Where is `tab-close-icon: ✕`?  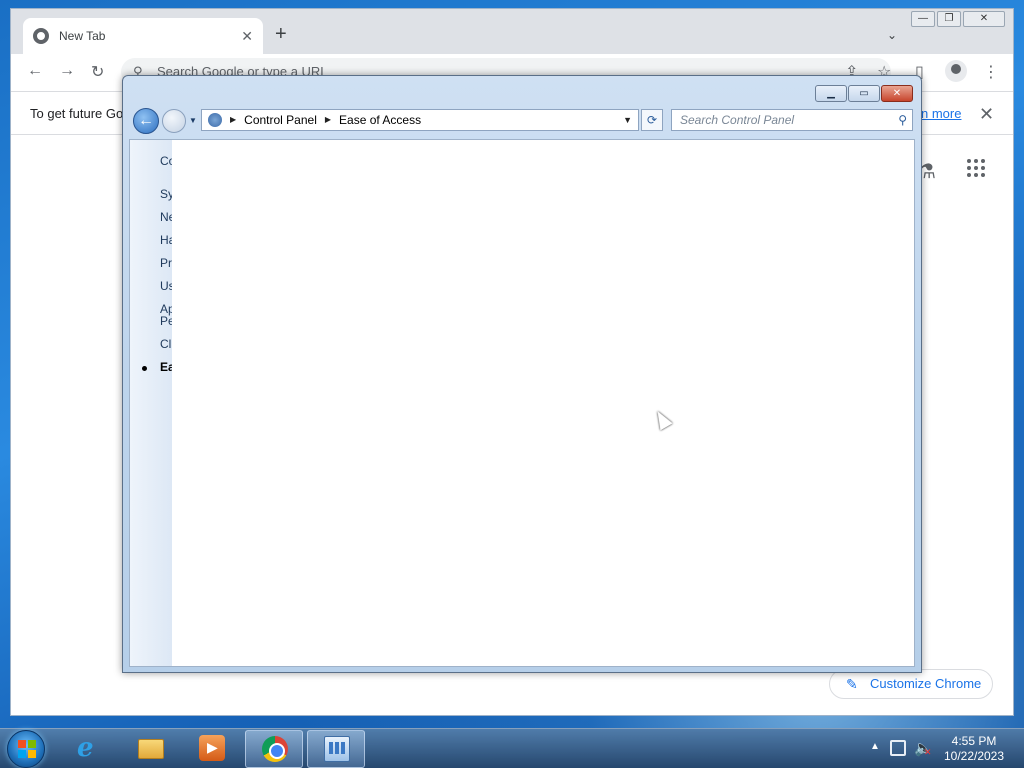 tab-close-icon: ✕ is located at coordinates (247, 36).